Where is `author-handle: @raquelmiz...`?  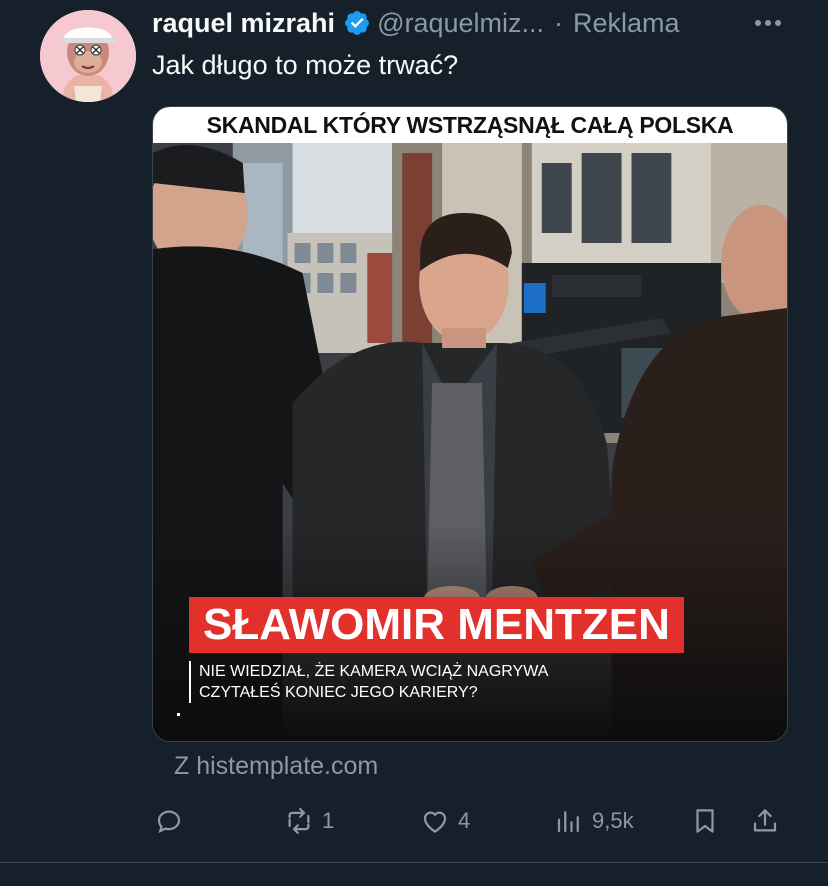
author-handle: @raquelmiz... is located at coordinates (460, 23).